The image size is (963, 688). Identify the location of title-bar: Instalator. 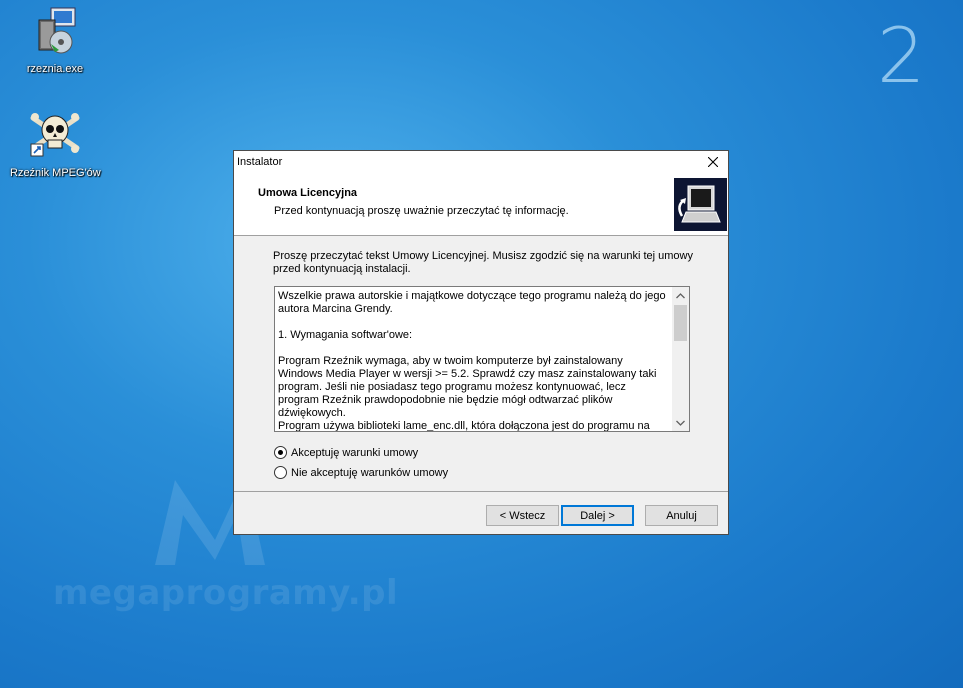
(481, 162).